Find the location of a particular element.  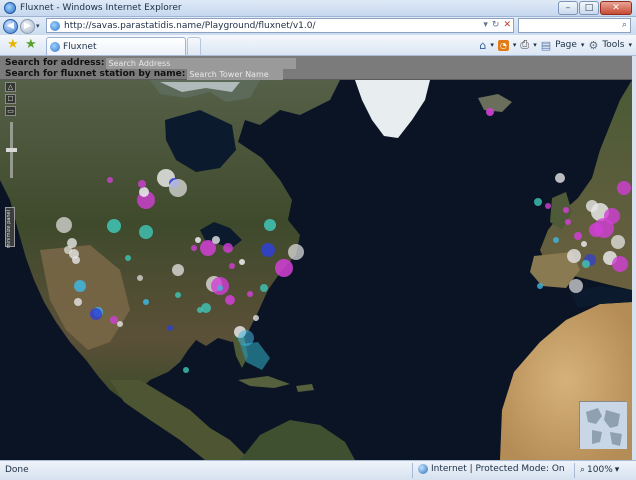

tools-menu-button: Tools is located at coordinates (613, 45).